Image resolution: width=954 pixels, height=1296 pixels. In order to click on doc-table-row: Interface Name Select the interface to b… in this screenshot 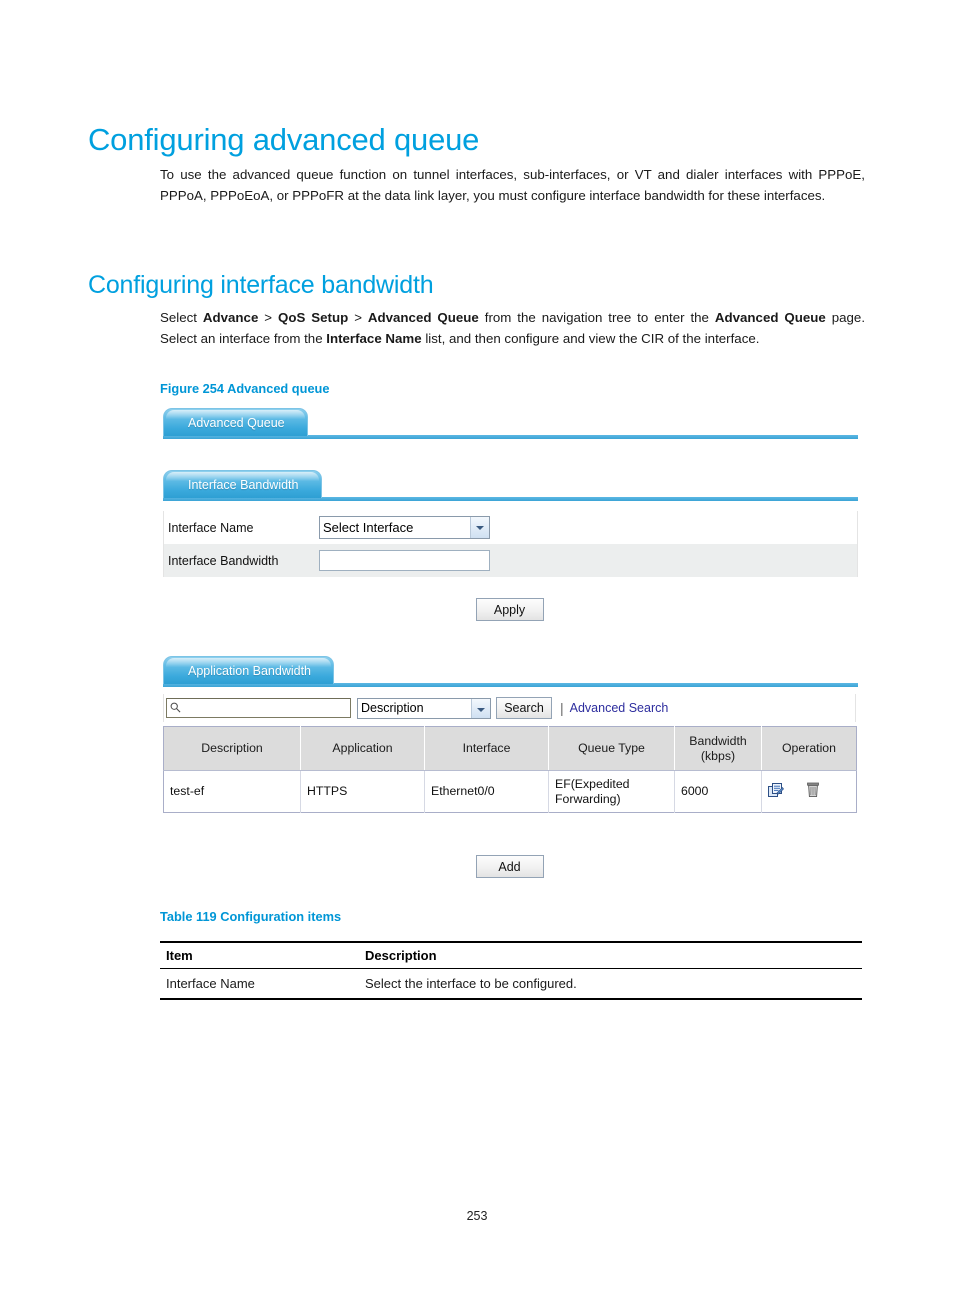, I will do `click(511, 984)`.